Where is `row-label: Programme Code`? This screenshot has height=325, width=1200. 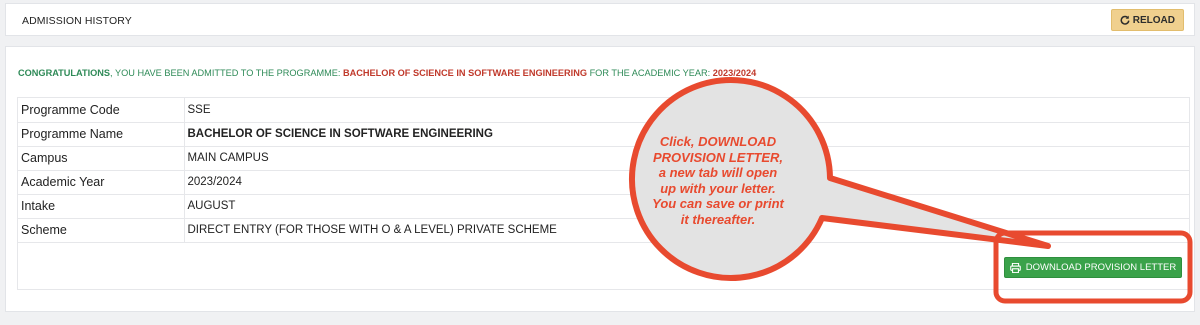 row-label: Programme Code is located at coordinates (101, 110).